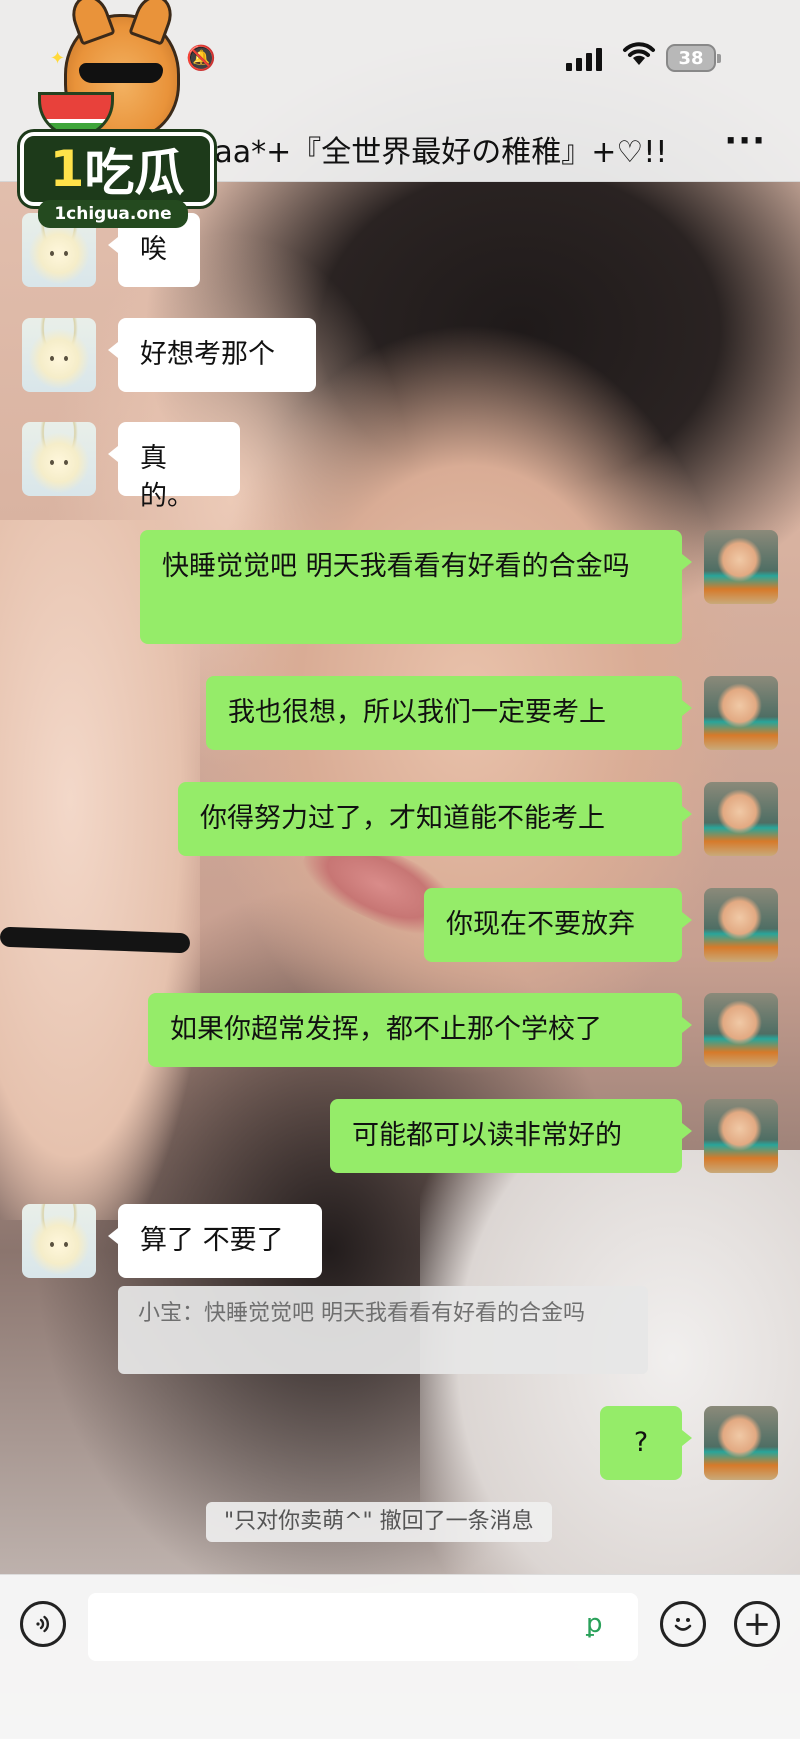  What do you see at coordinates (174, 467) in the screenshot?
I see `message-bubble-incoming: 真的。` at bounding box center [174, 467].